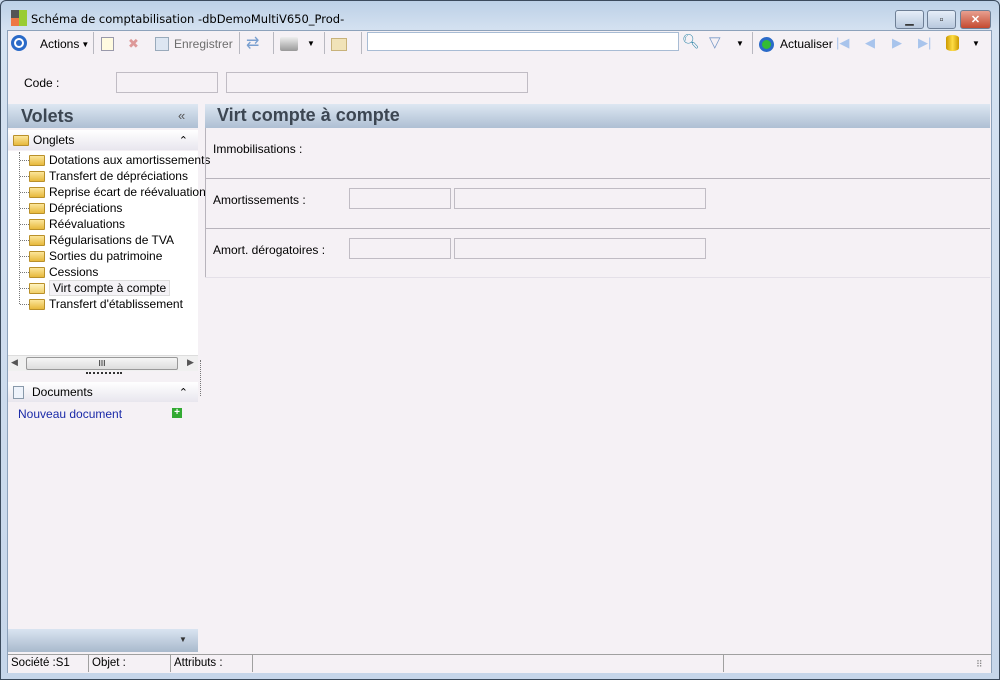 This screenshot has width=1000, height=680. I want to click on horizontal-scrollbar: ◀ III ▶, so click(103, 363).